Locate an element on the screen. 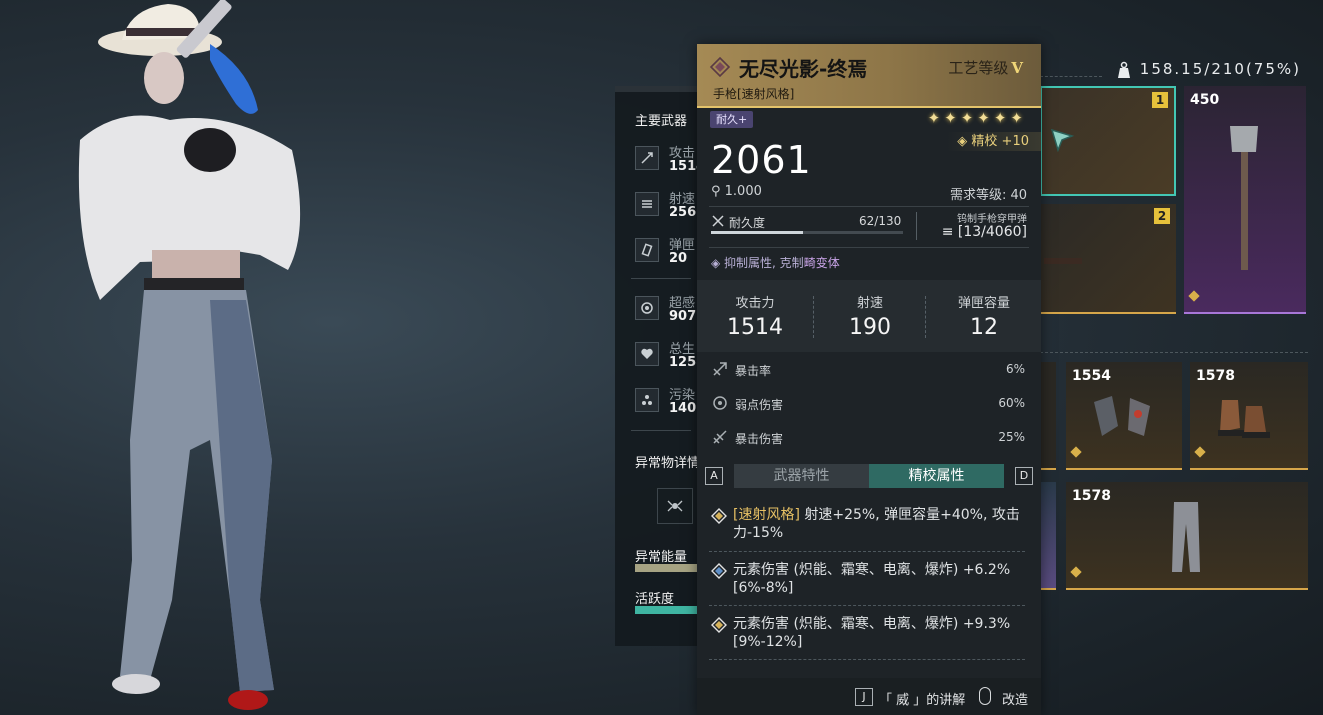 The height and width of the screenshot is (715, 1323). lore-key: J is located at coordinates (864, 697).